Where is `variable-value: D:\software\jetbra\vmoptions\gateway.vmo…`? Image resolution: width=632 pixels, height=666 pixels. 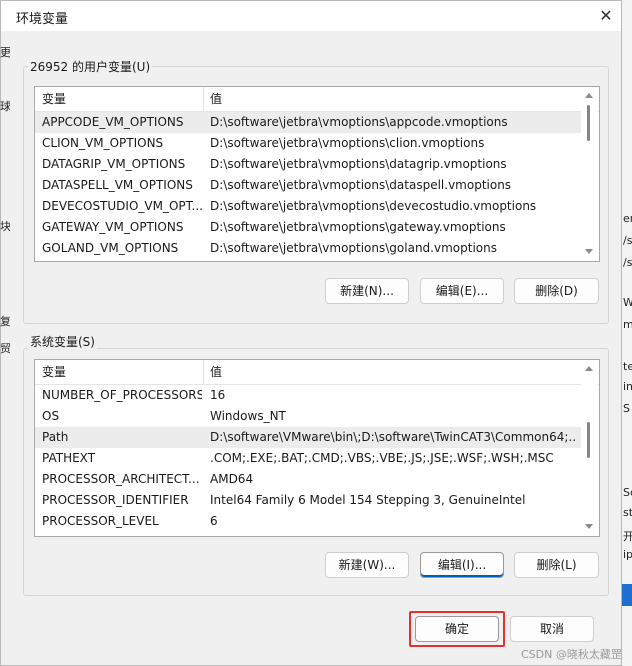 variable-value: D:\software\jetbra\vmoptions\gateway.vmo… is located at coordinates (358, 227).